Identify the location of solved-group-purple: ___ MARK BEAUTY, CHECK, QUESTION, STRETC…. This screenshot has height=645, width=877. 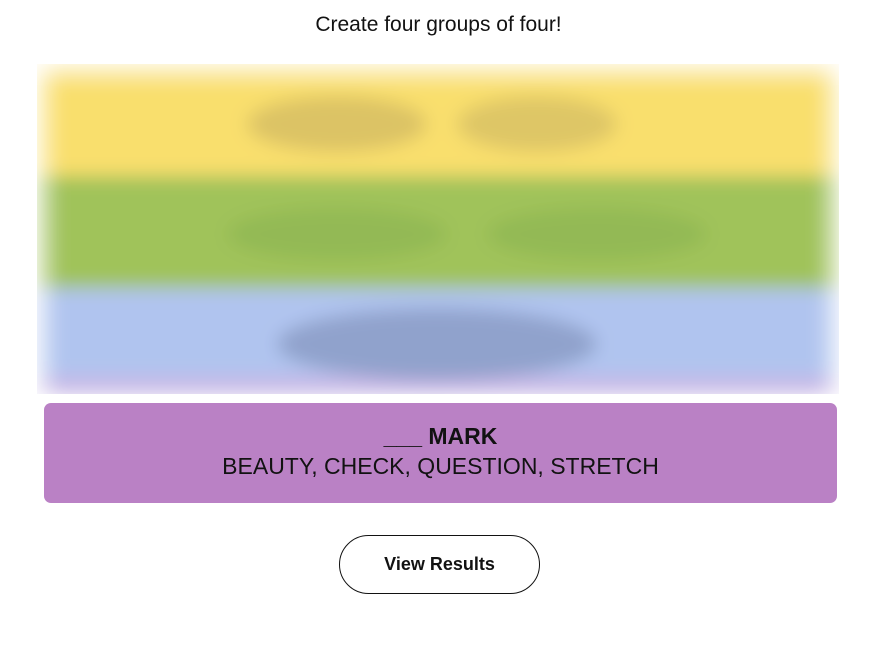
(440, 453).